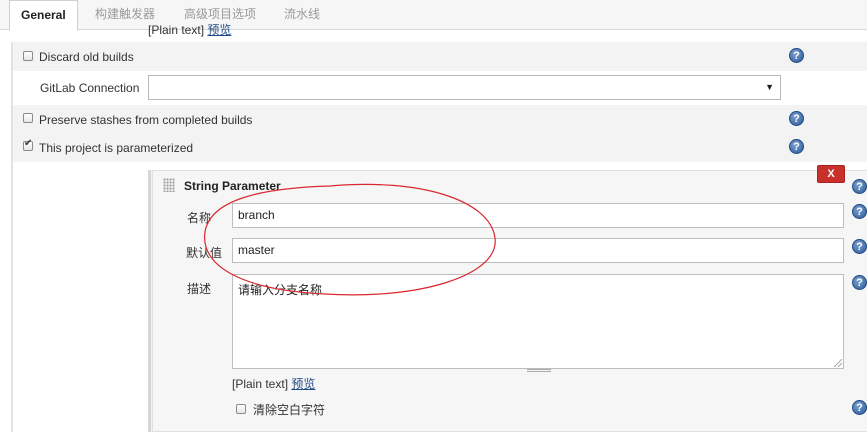 Image resolution: width=867 pixels, height=432 pixels. I want to click on resize-handle-icon, so click(838, 363).